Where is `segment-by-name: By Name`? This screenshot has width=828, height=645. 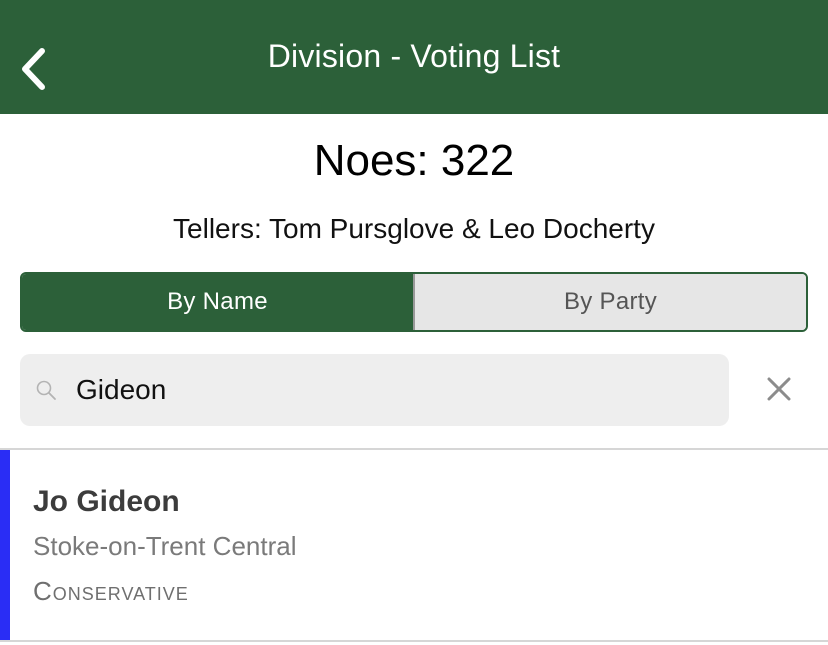 segment-by-name: By Name is located at coordinates (217, 302).